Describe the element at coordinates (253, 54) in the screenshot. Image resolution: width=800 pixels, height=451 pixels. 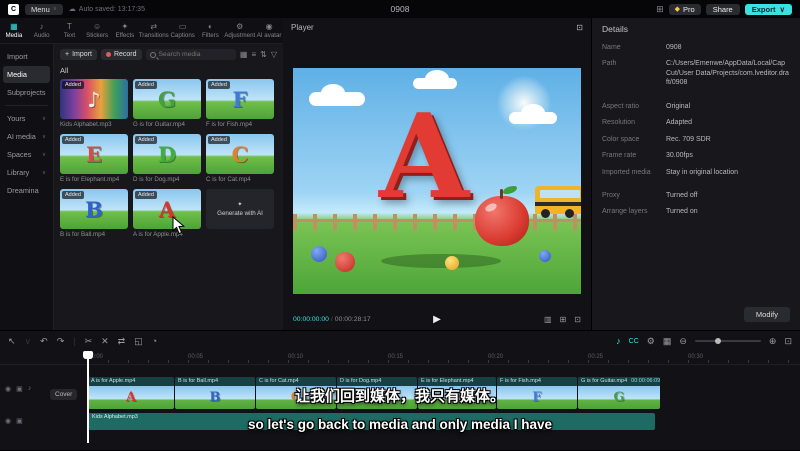
I see `list-view-icon: ≡` at that location.